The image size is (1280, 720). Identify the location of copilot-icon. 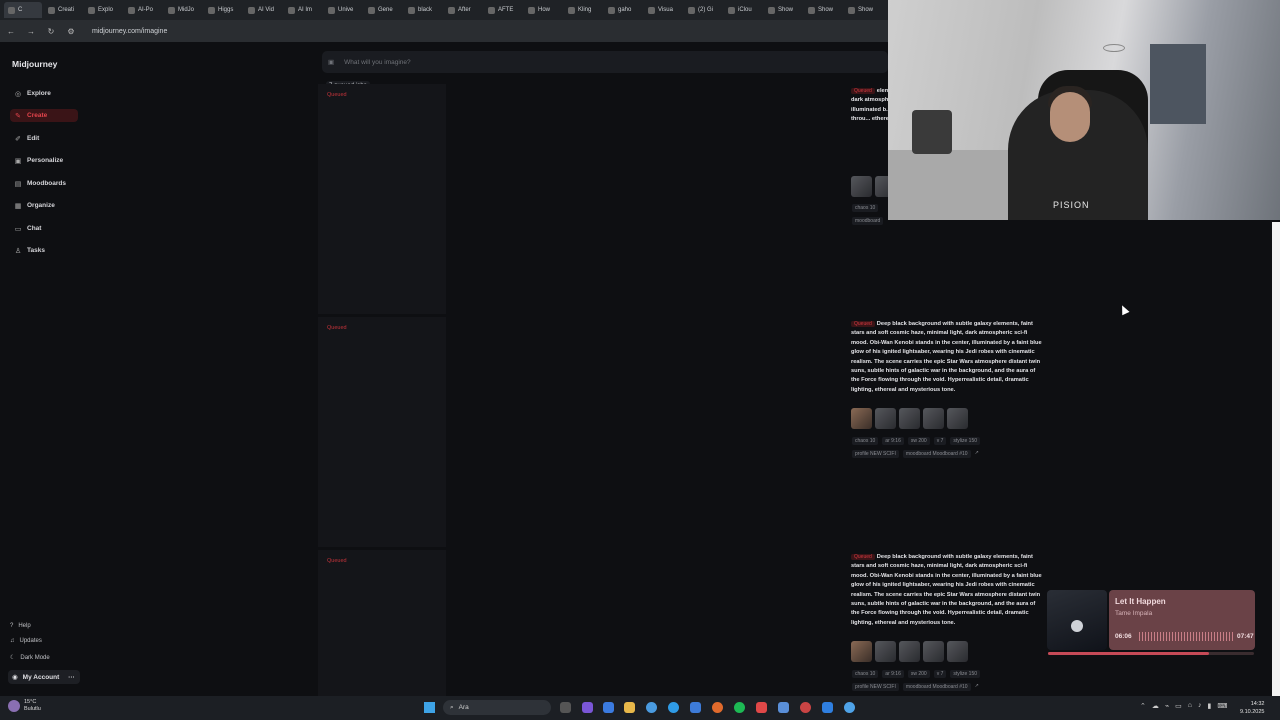
(608, 707).